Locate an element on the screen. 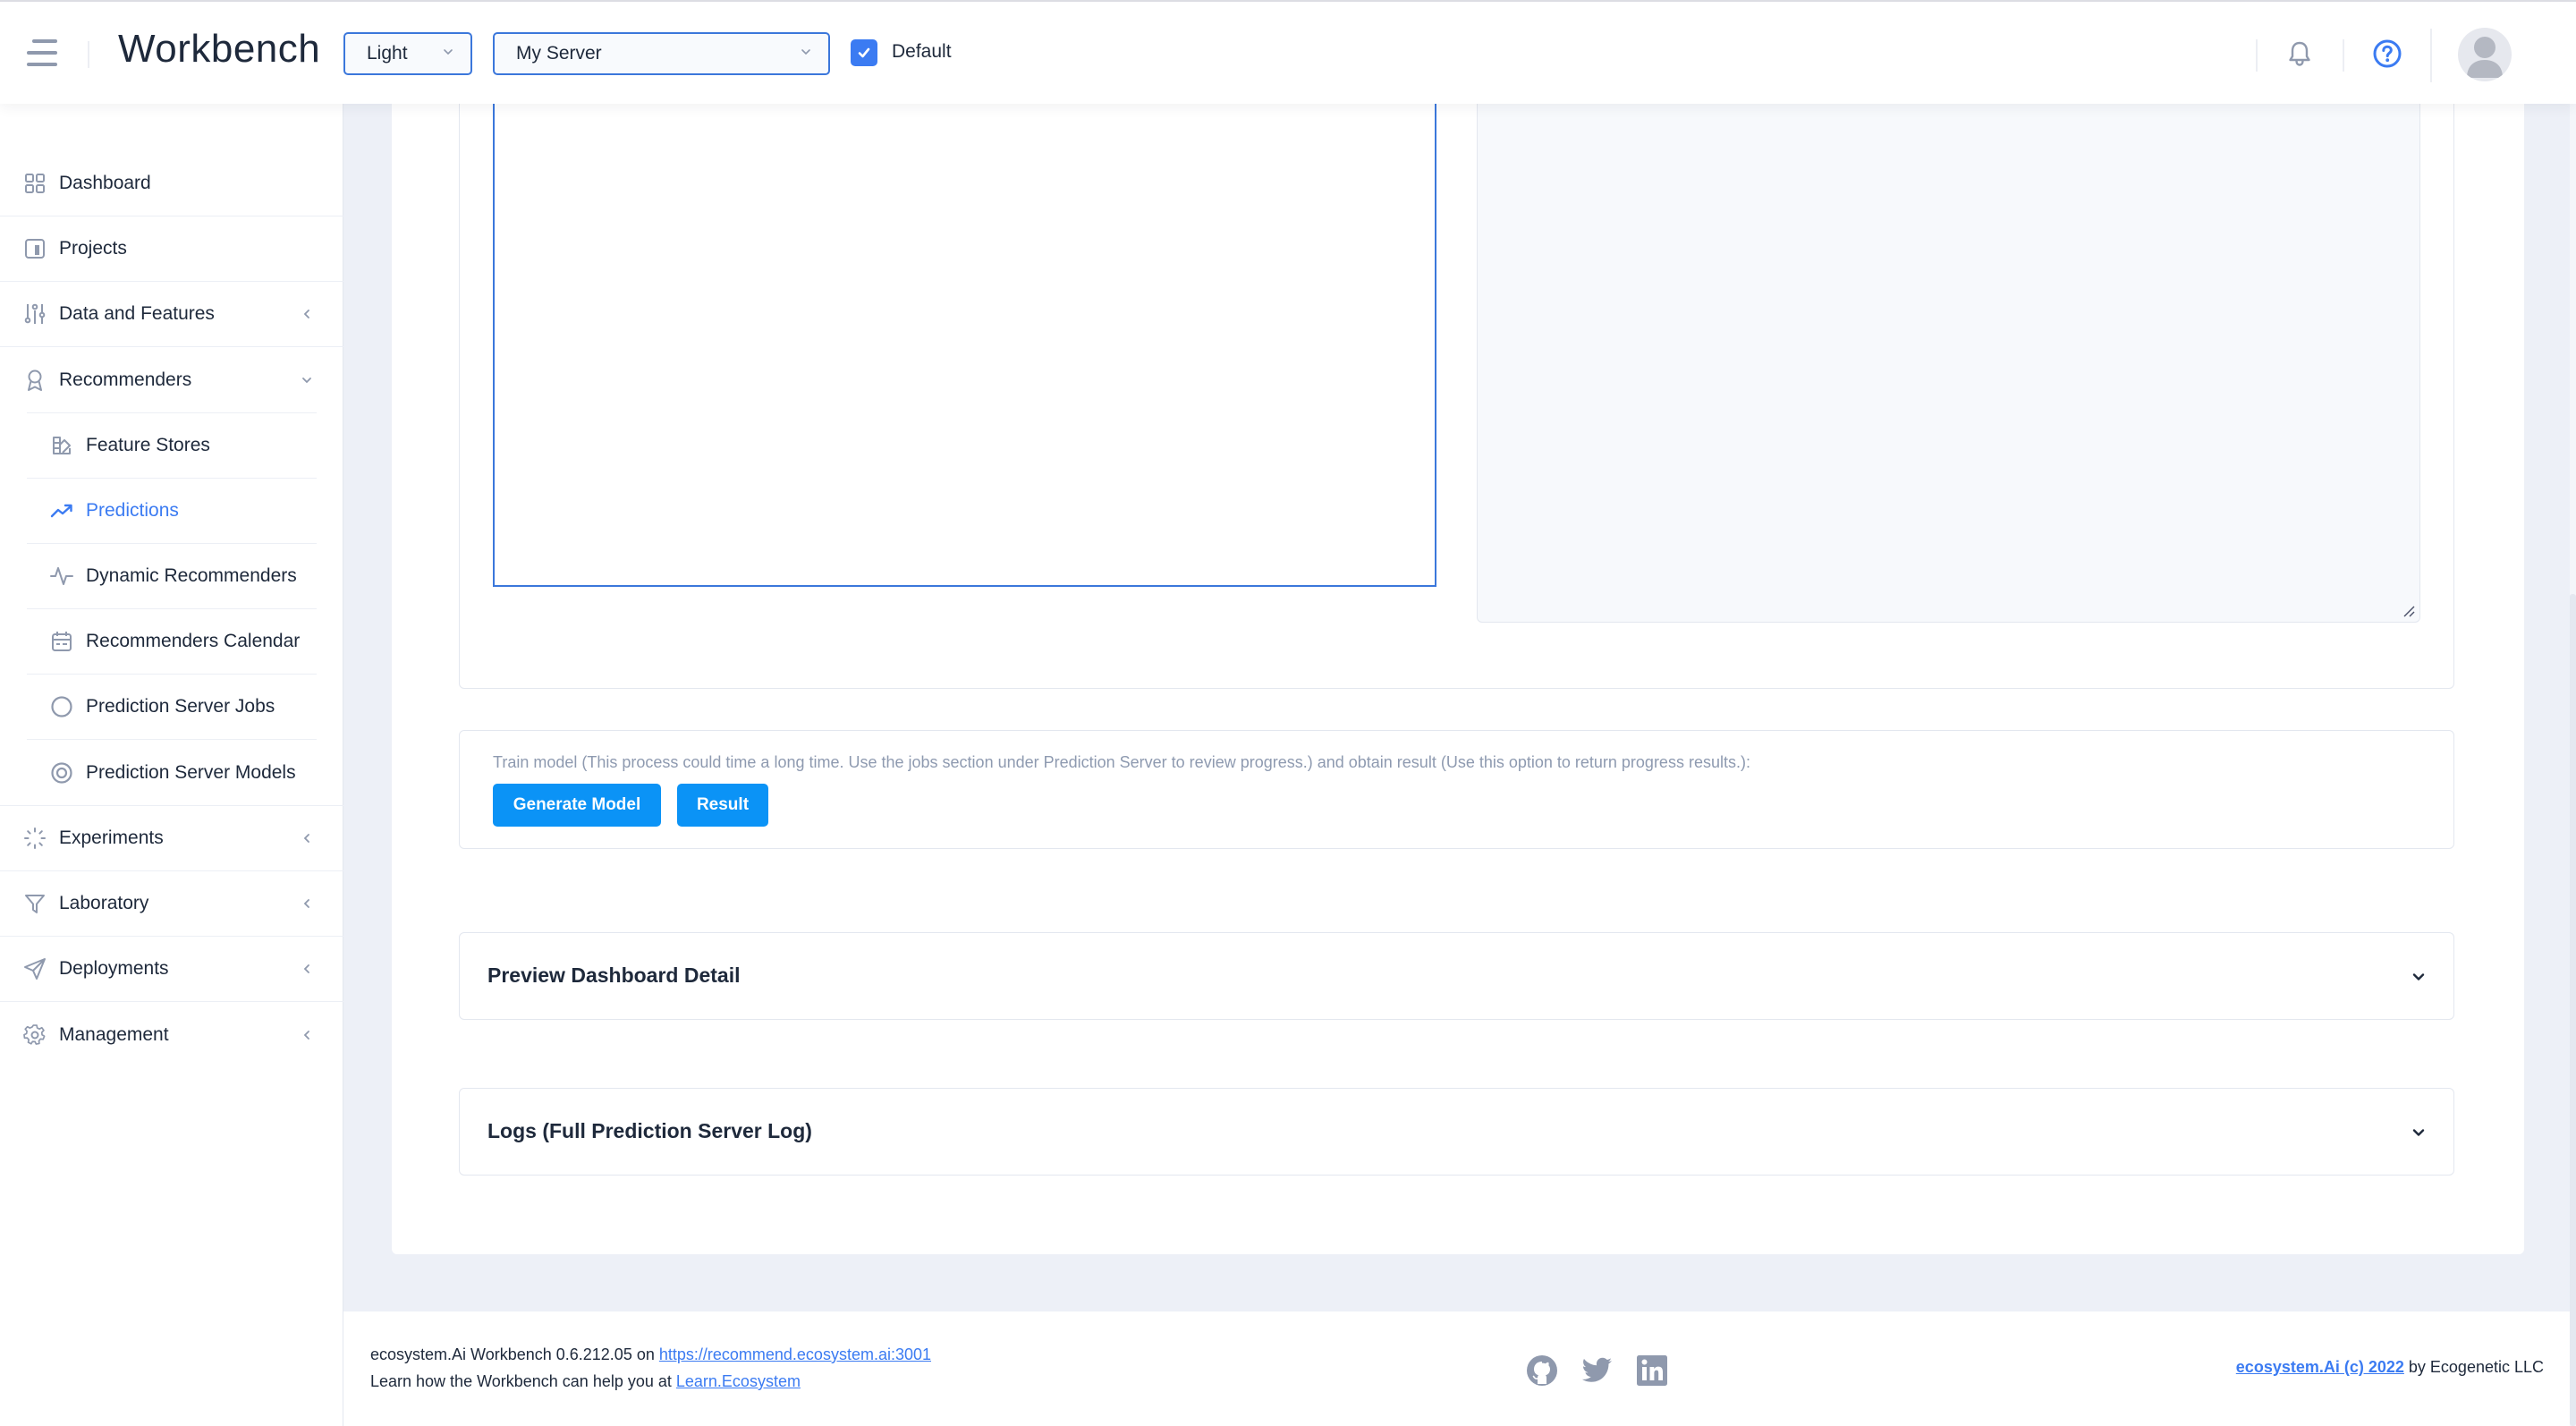 The height and width of the screenshot is (1426, 2576). circle-icon is located at coordinates (61, 707).